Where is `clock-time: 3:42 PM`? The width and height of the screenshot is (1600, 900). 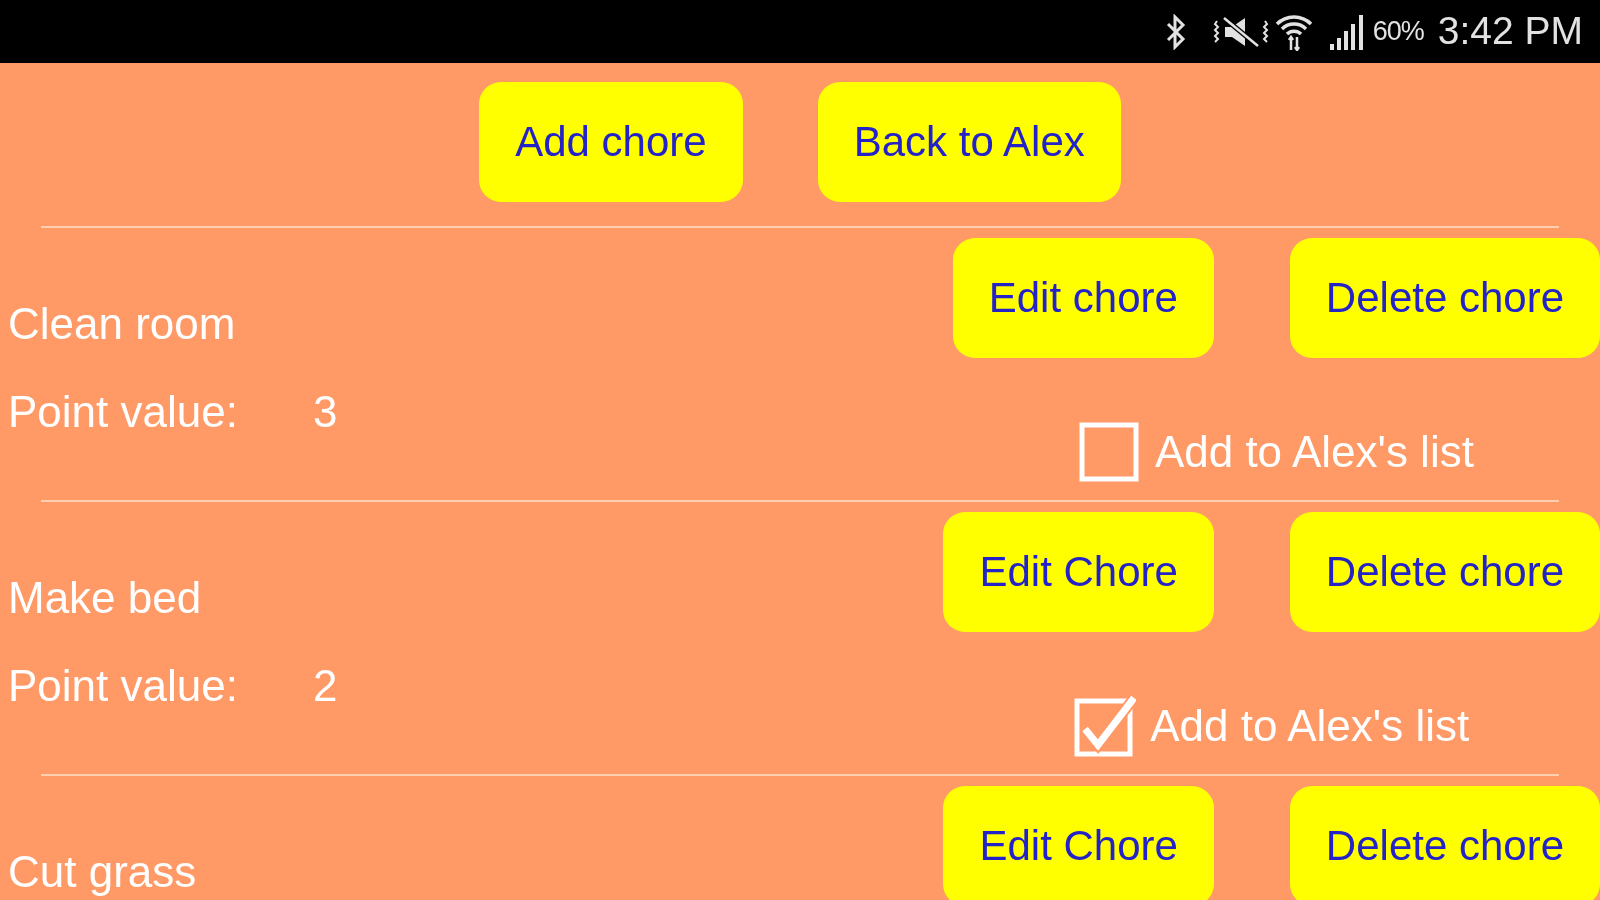
clock-time: 3:42 PM is located at coordinates (1510, 31).